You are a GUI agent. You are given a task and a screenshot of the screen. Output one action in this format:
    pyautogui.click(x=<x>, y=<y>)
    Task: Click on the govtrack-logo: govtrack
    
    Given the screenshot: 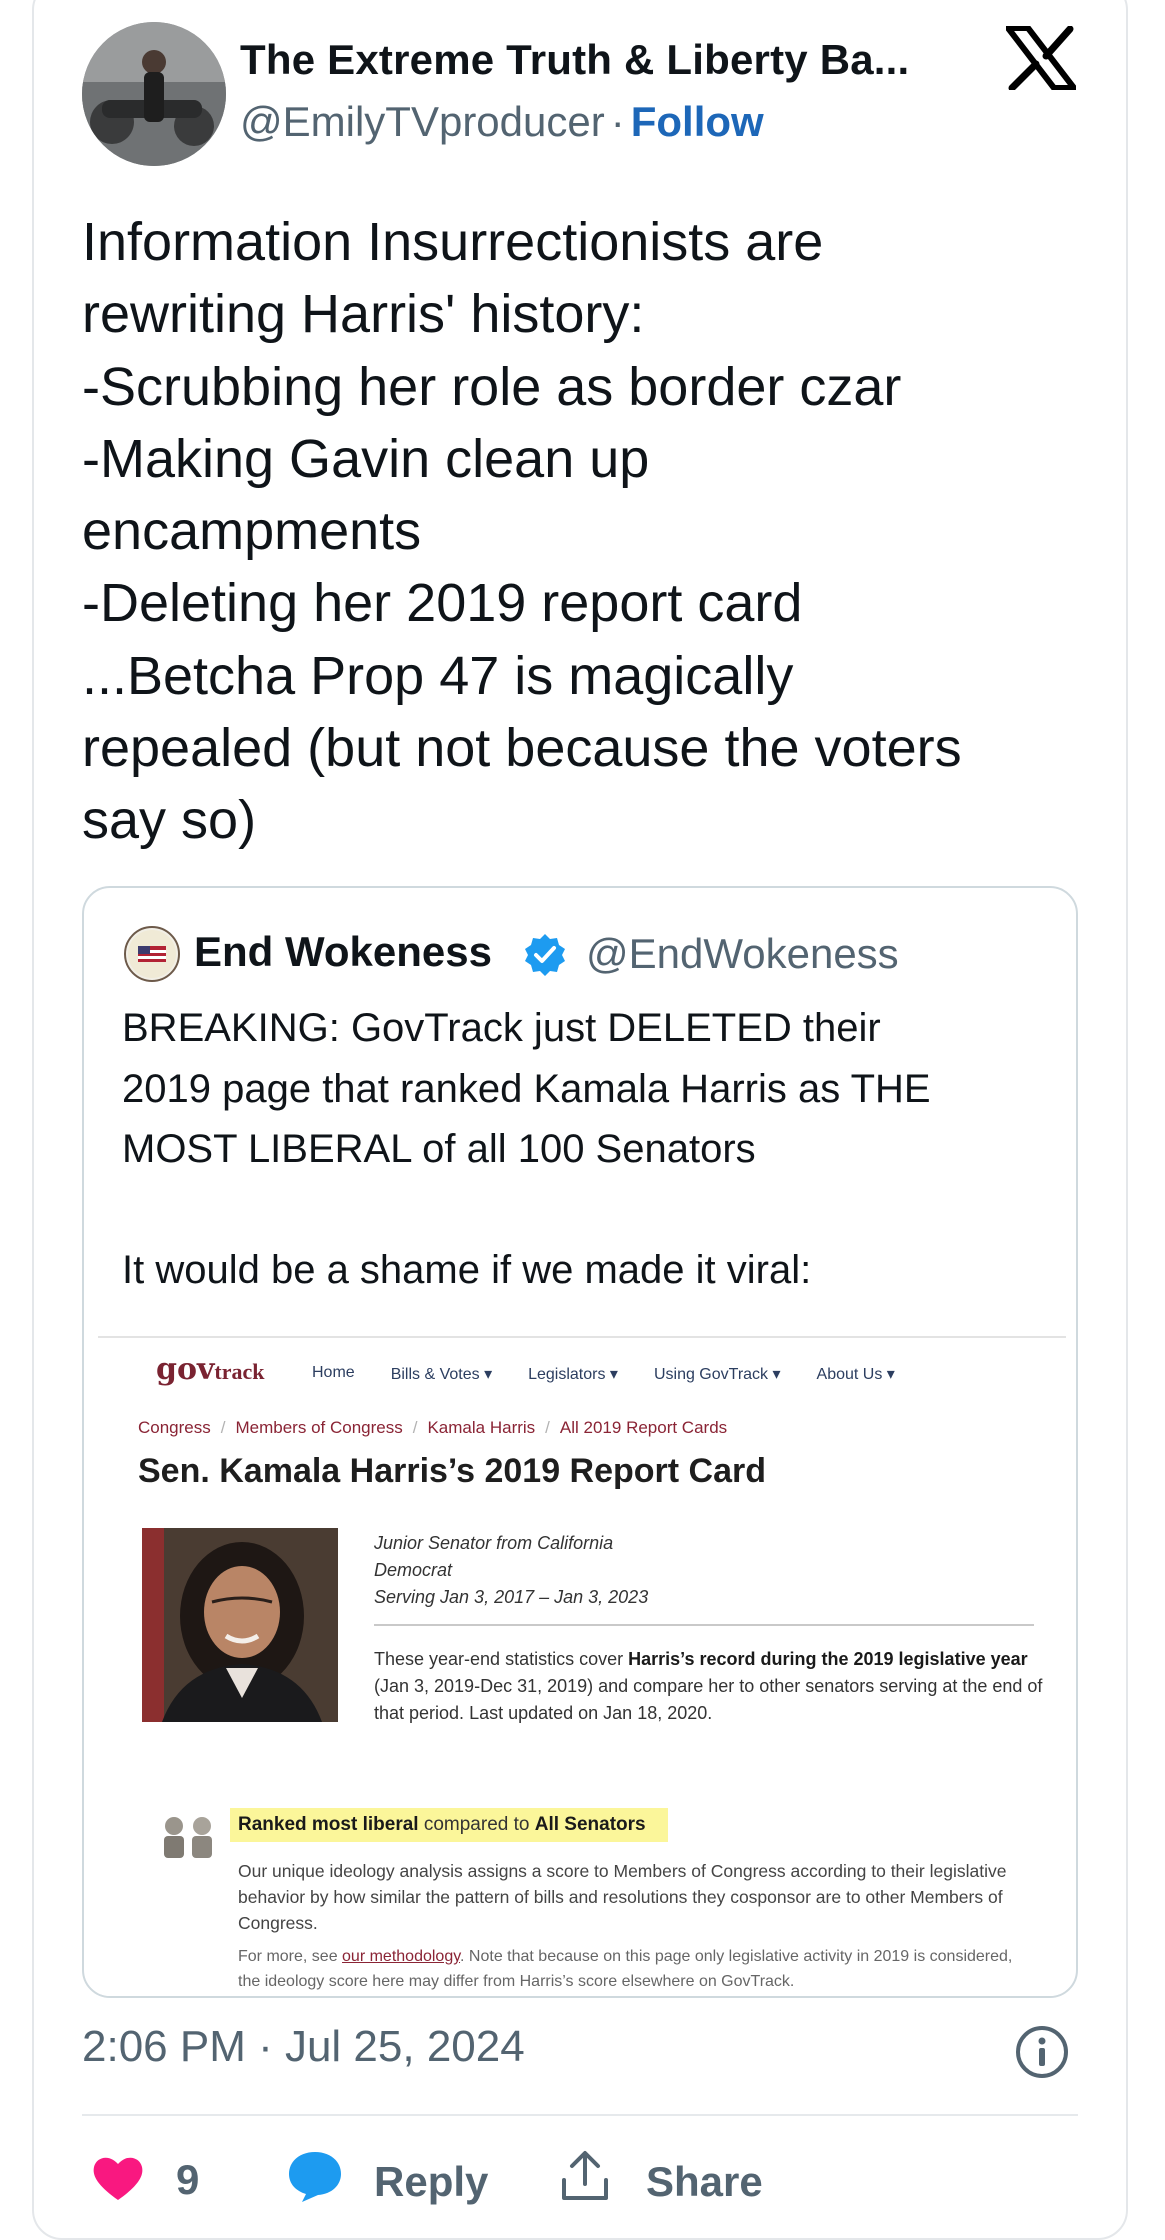 What is the action you would take?
    pyautogui.click(x=210, y=1369)
    